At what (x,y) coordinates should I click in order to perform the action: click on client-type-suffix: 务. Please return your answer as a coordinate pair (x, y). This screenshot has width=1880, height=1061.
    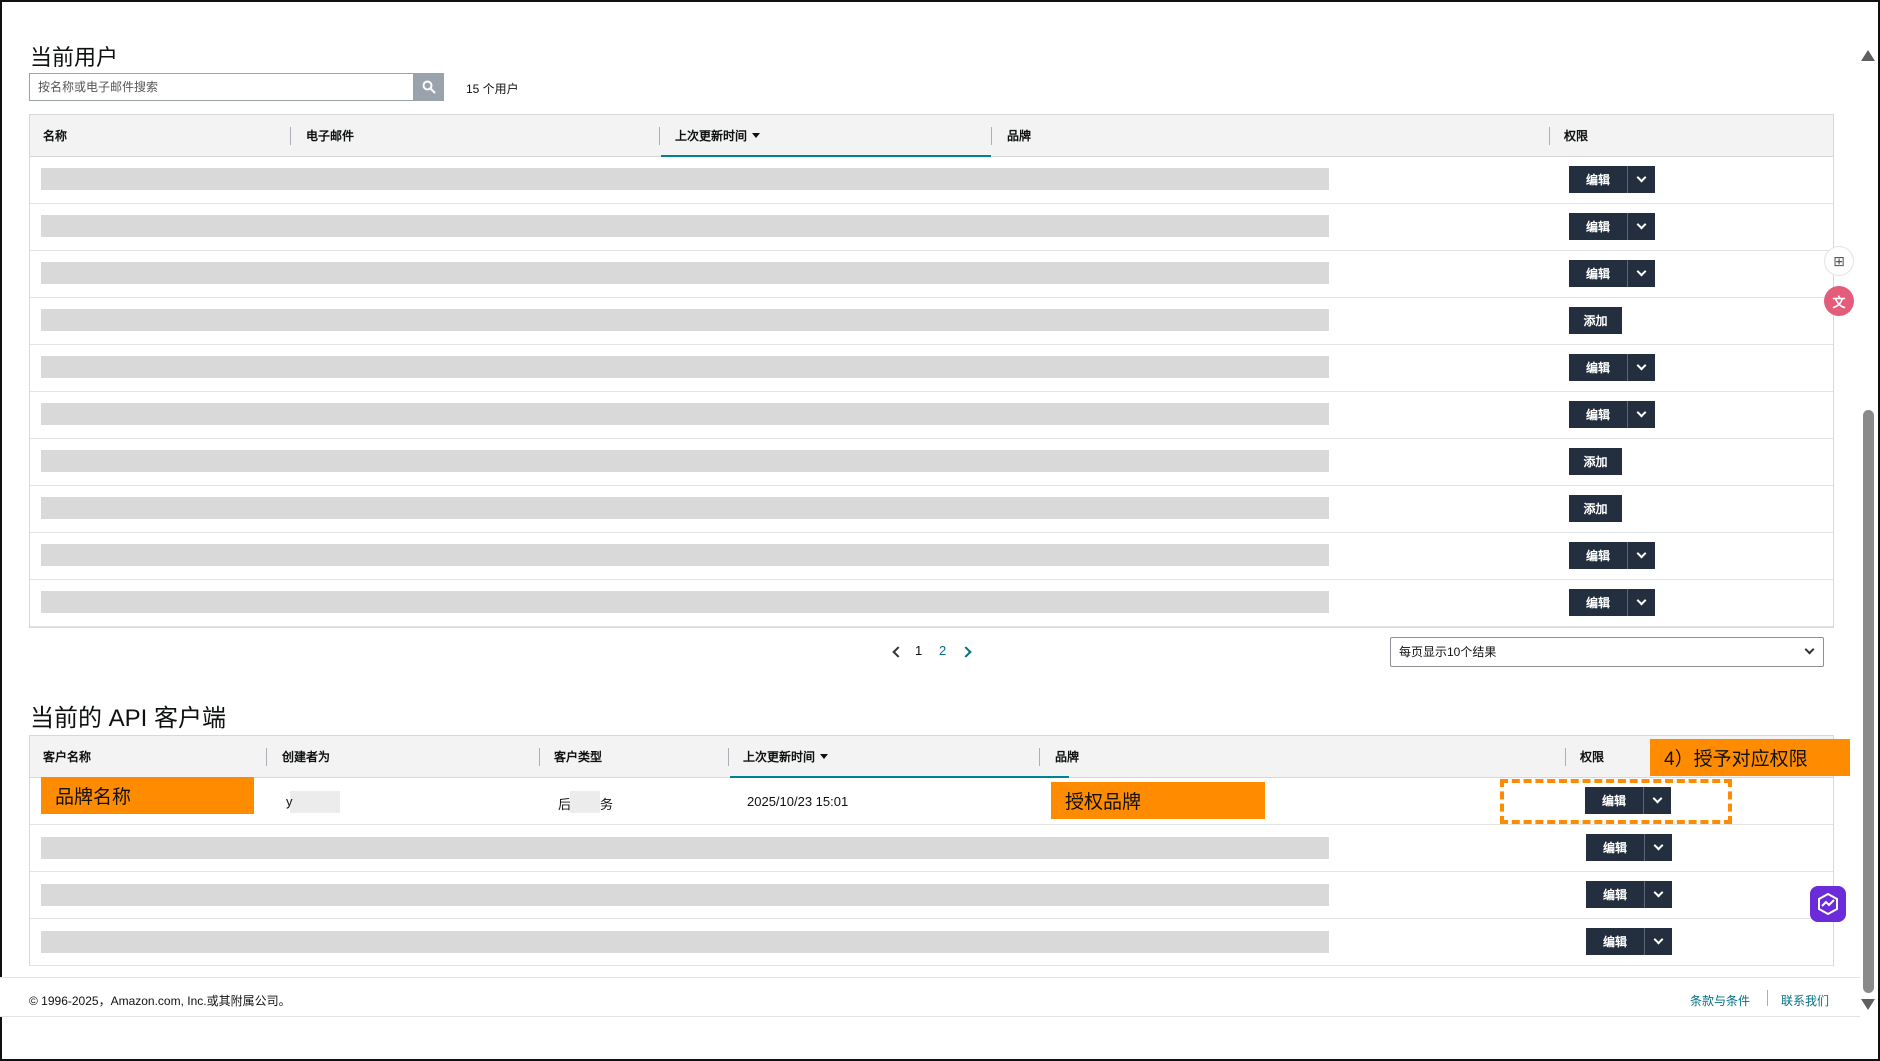
    Looking at the image, I should click on (607, 804).